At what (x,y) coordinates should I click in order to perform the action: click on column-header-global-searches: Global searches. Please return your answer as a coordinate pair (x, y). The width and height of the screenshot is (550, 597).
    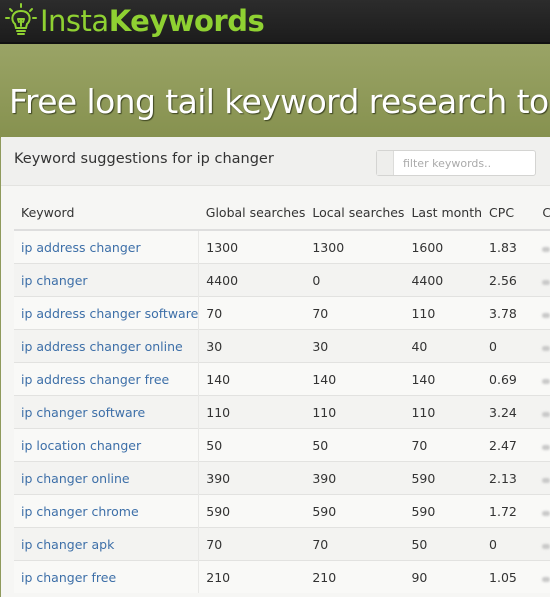
    Looking at the image, I should click on (252, 213).